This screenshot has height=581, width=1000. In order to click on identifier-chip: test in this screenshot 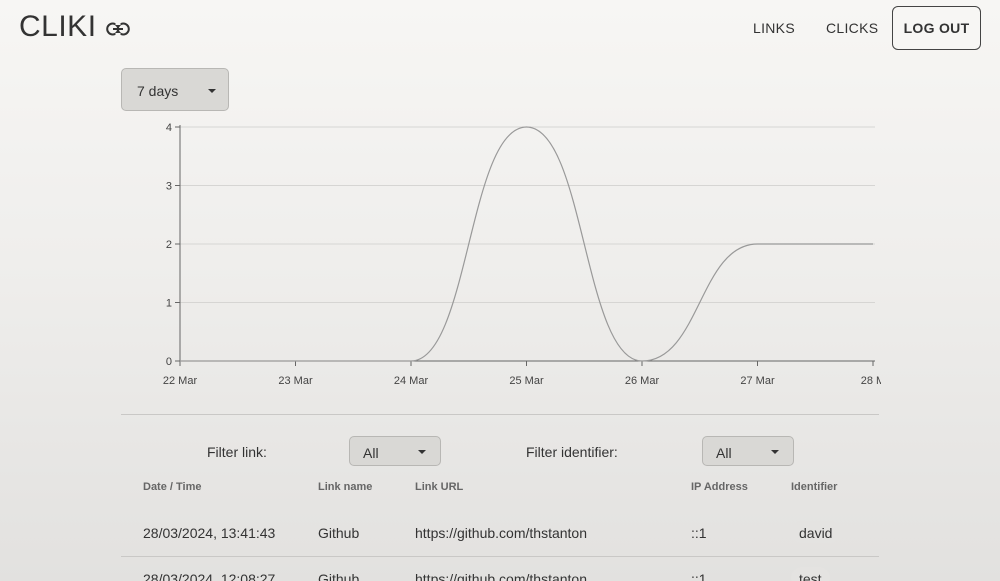, I will do `click(810, 574)`.